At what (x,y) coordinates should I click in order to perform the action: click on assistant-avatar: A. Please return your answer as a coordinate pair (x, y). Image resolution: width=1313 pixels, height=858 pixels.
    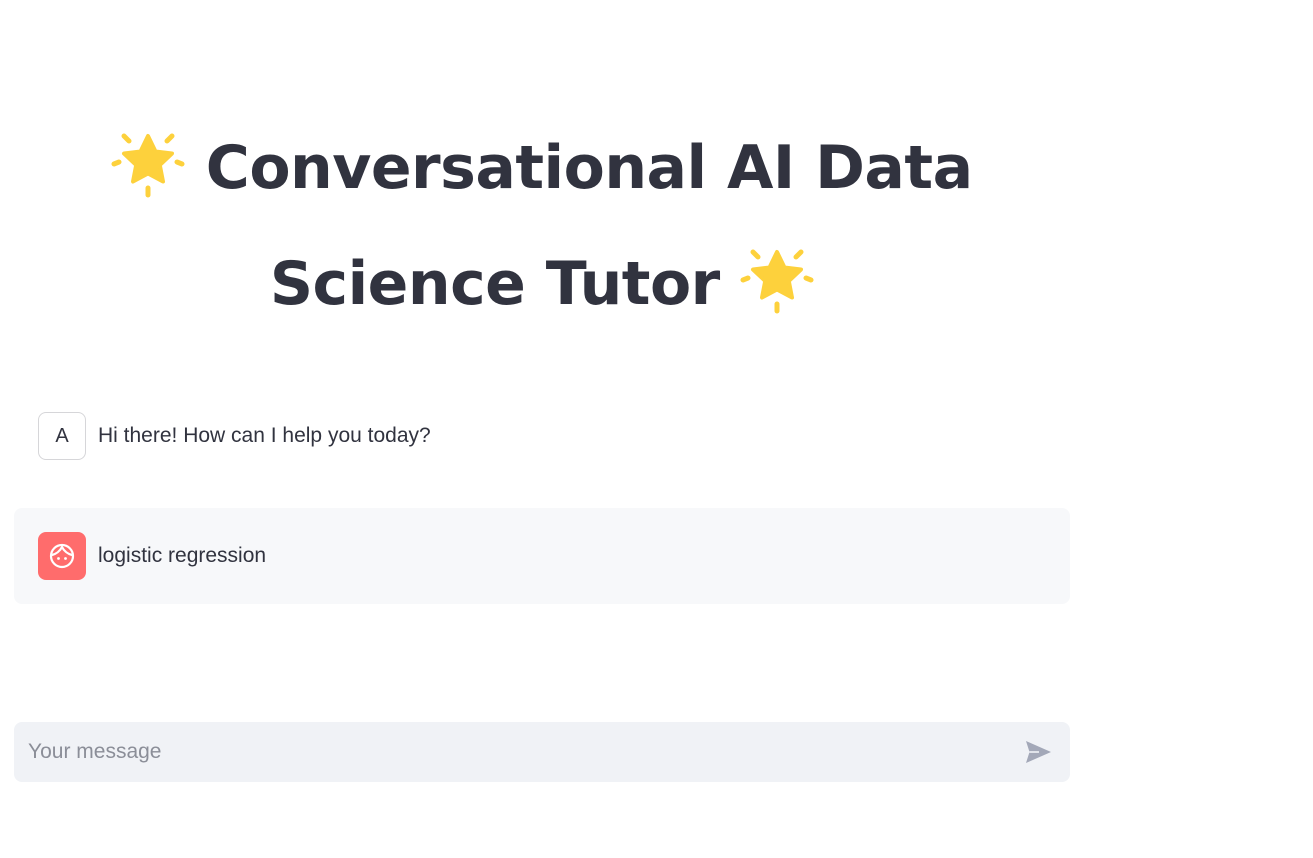
    Looking at the image, I should click on (62, 436).